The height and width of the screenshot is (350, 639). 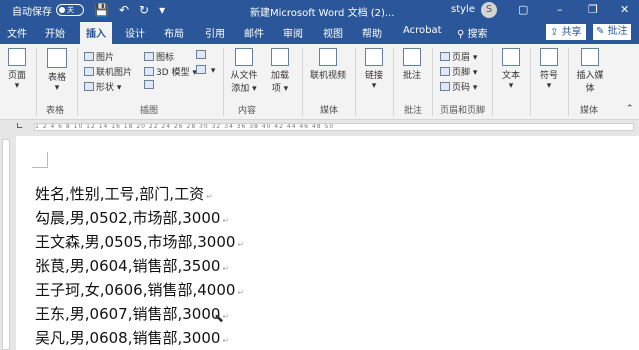 I want to click on media-group-label-2: 媒体, so click(x=589, y=111).